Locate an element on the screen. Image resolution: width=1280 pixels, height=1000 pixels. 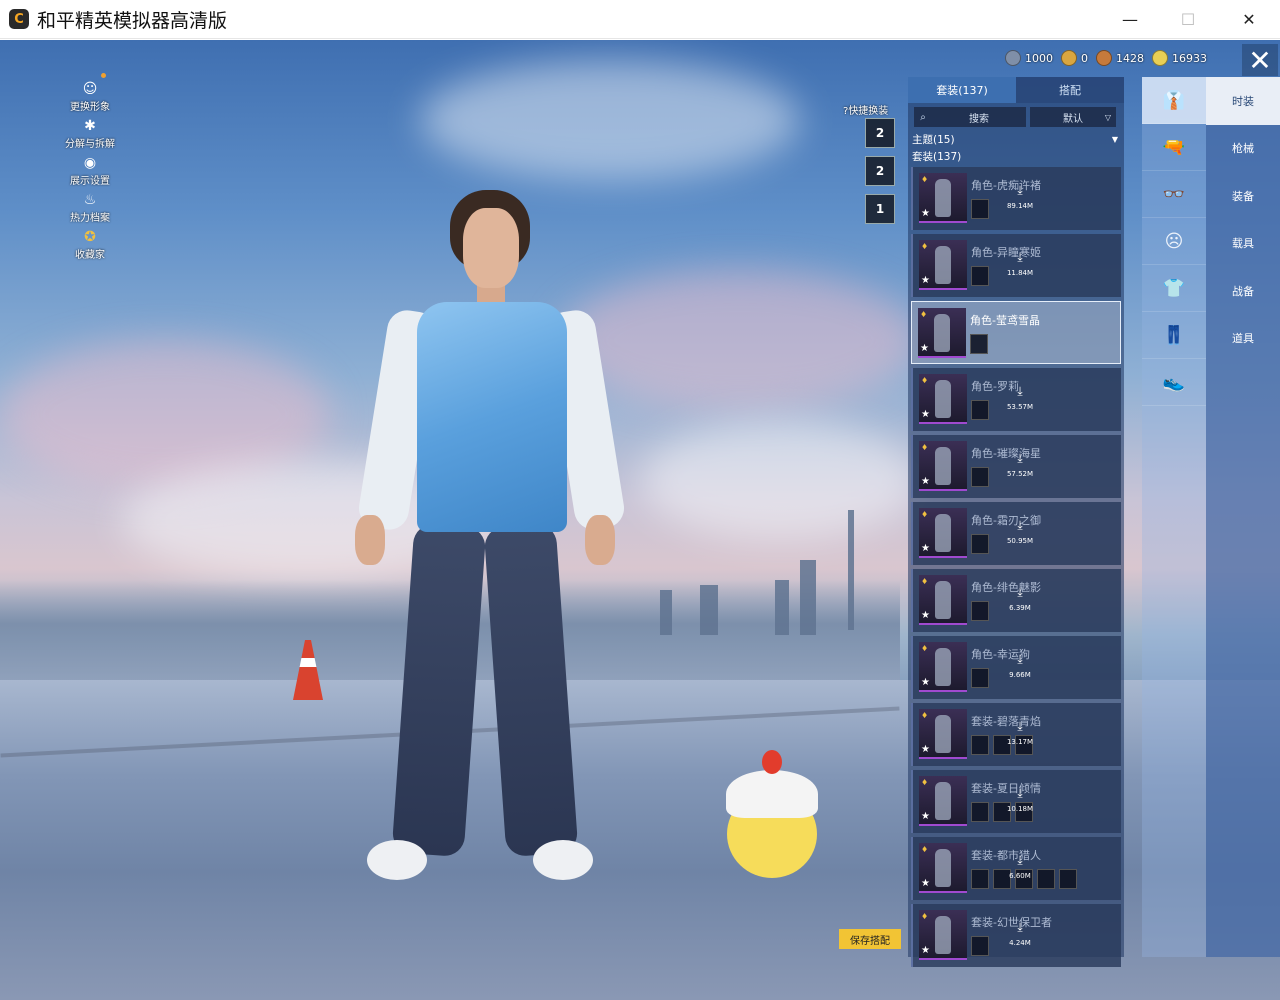
download-size: 6.60M is located at coordinates (1020, 876).